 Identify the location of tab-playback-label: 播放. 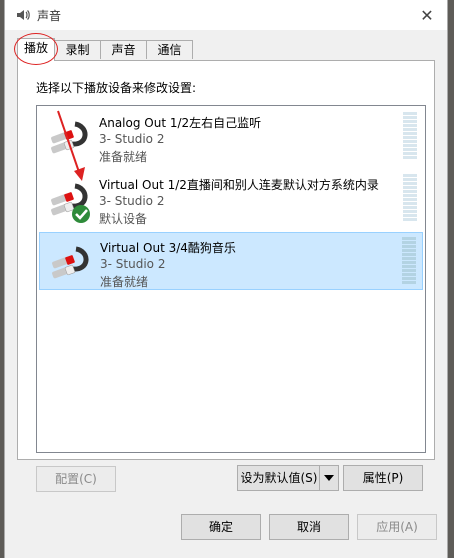
(35, 48).